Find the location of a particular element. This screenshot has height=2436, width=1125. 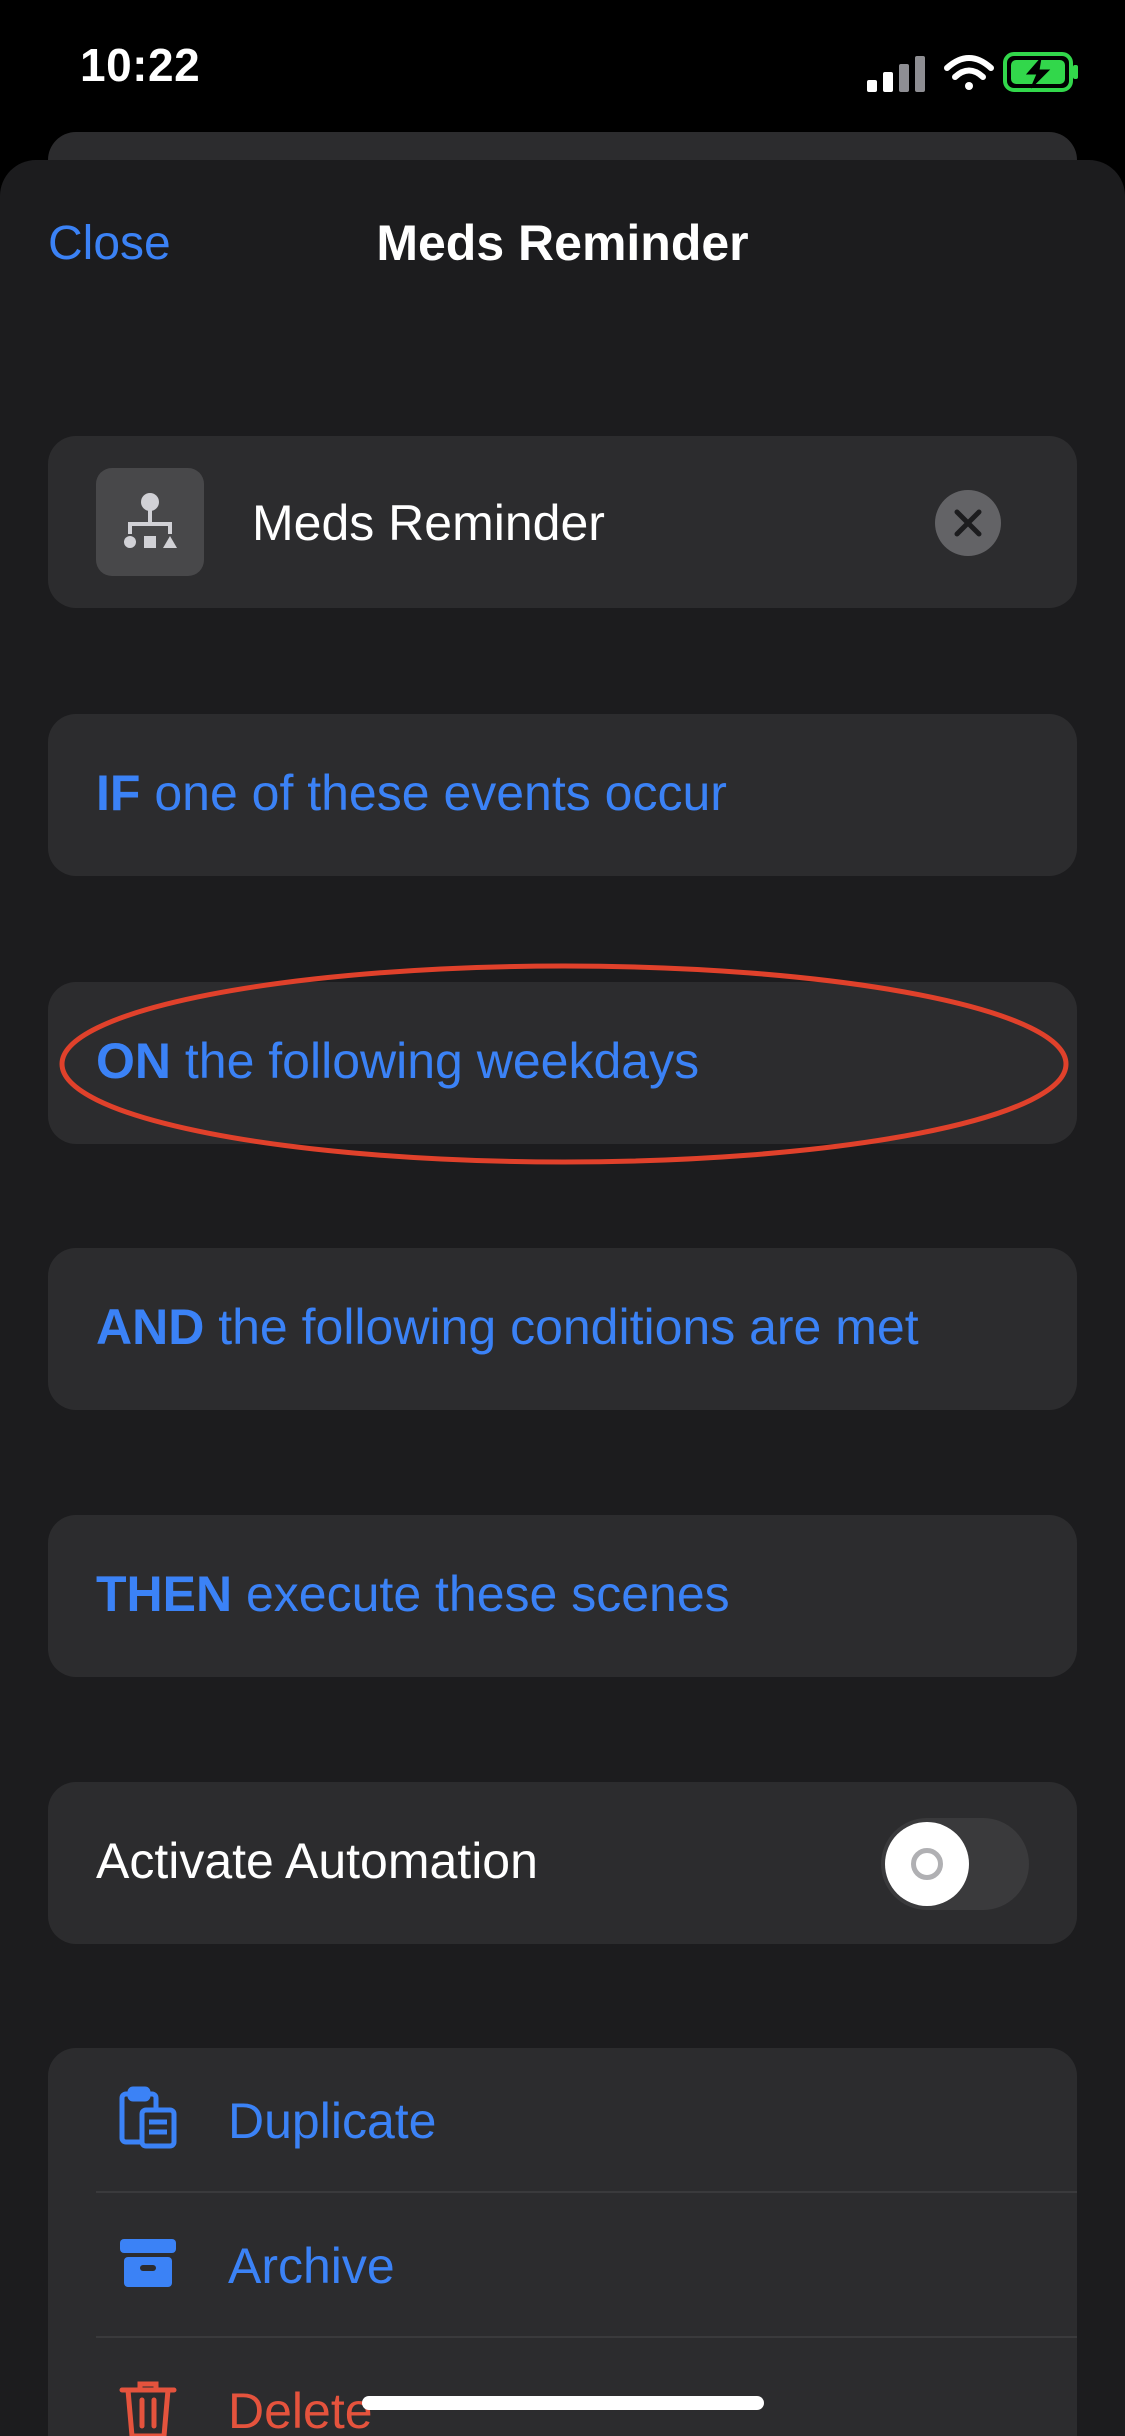

clear-icon is located at coordinates (968, 523).